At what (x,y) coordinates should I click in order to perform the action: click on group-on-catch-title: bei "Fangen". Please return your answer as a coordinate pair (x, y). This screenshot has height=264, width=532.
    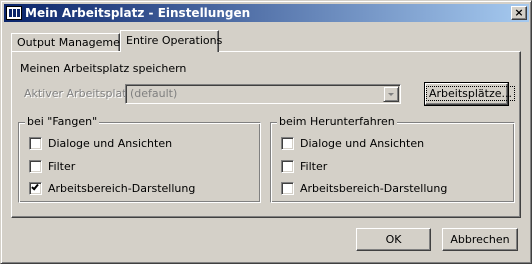
    Looking at the image, I should click on (62, 121).